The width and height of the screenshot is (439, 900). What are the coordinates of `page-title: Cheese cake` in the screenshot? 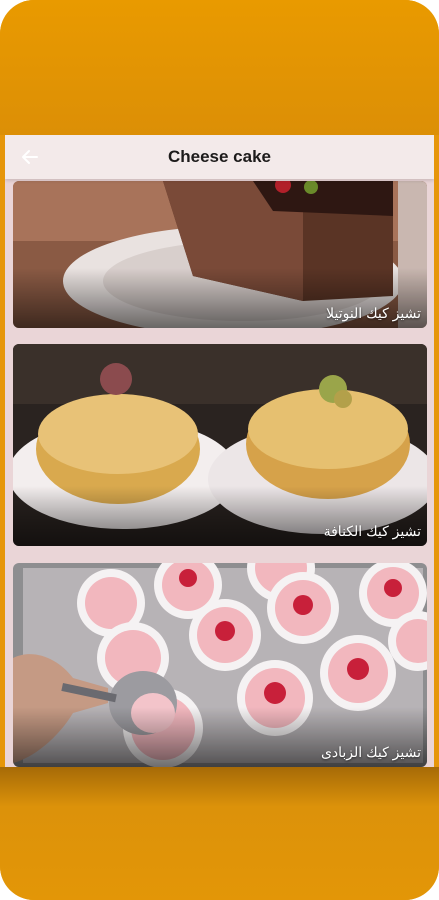 It's located at (219, 156).